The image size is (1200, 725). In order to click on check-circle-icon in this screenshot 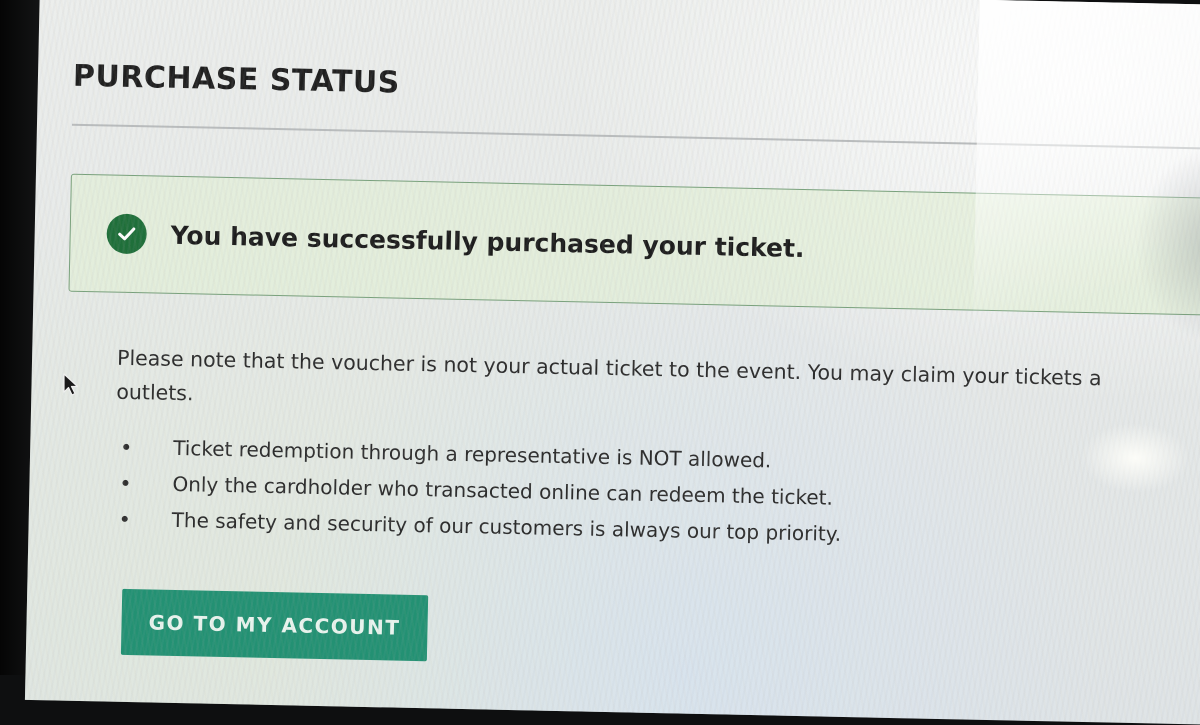, I will do `click(127, 234)`.